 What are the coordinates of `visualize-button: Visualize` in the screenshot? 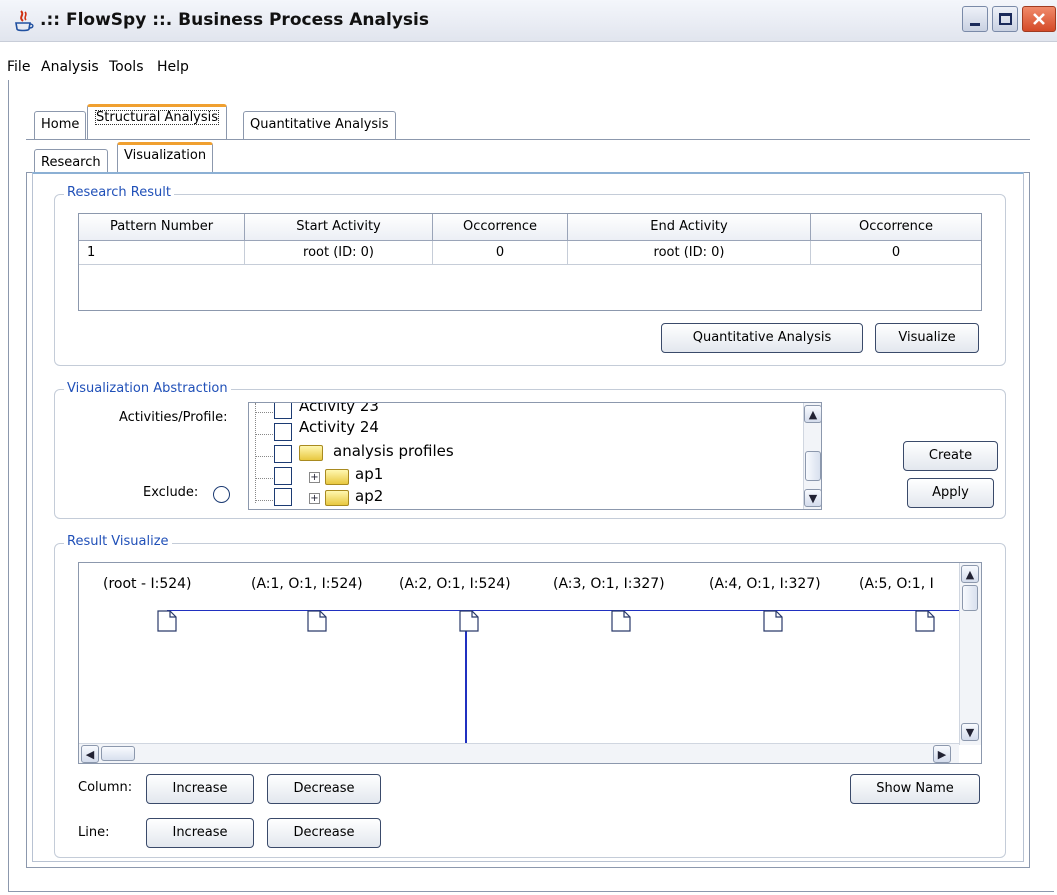 It's located at (927, 338).